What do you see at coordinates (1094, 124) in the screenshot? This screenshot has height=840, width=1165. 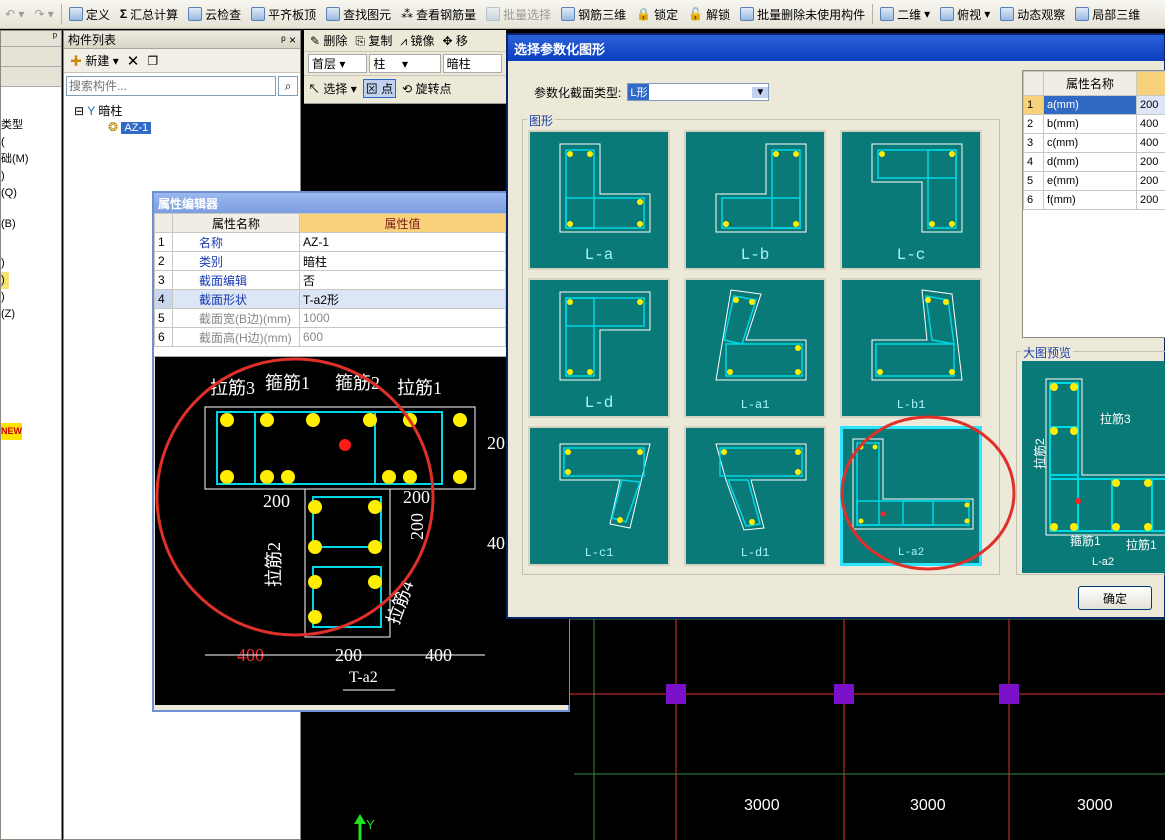 I see `param-row: 2 b(mm) 400` at bounding box center [1094, 124].